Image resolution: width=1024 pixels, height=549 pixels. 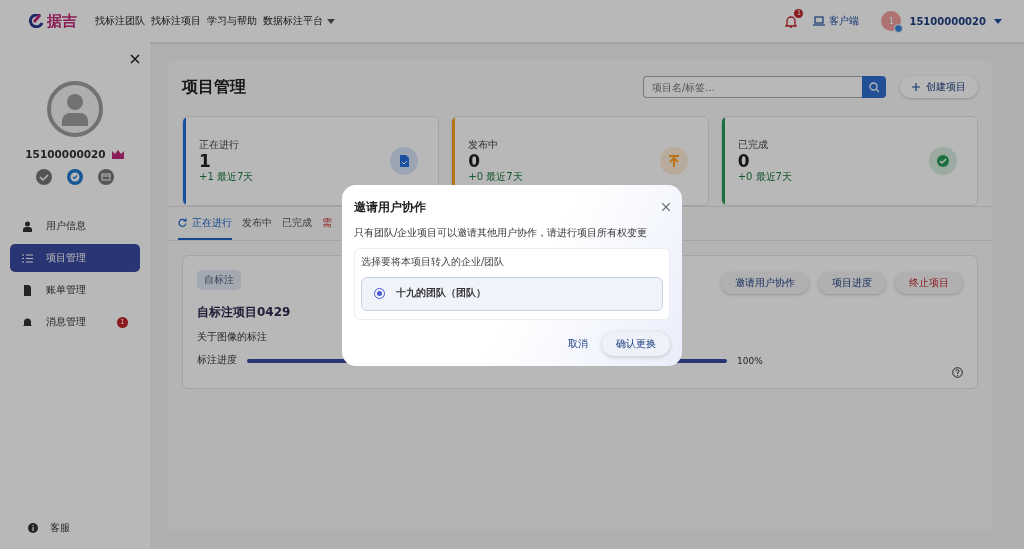 I want to click on nav-link: 找标注项目, so click(x=176, y=21).